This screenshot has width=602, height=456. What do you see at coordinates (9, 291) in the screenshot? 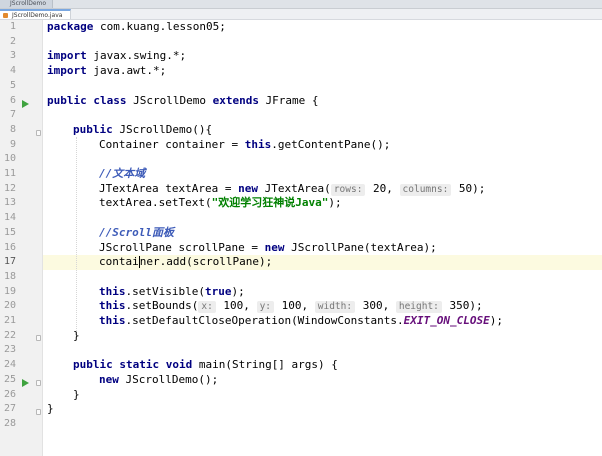
I see `line-number: 19` at bounding box center [9, 291].